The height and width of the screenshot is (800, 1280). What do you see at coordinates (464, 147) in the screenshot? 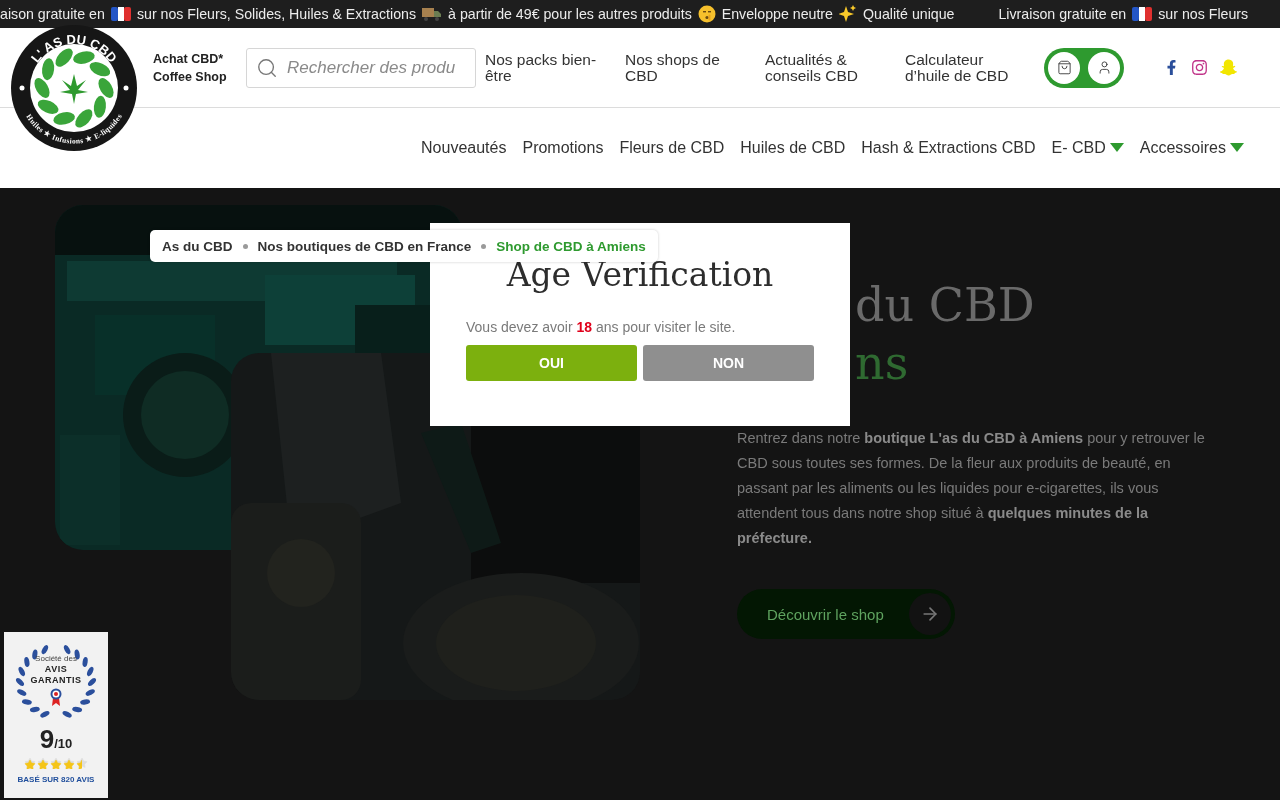
I see `menu-item: Nouveautés` at bounding box center [464, 147].